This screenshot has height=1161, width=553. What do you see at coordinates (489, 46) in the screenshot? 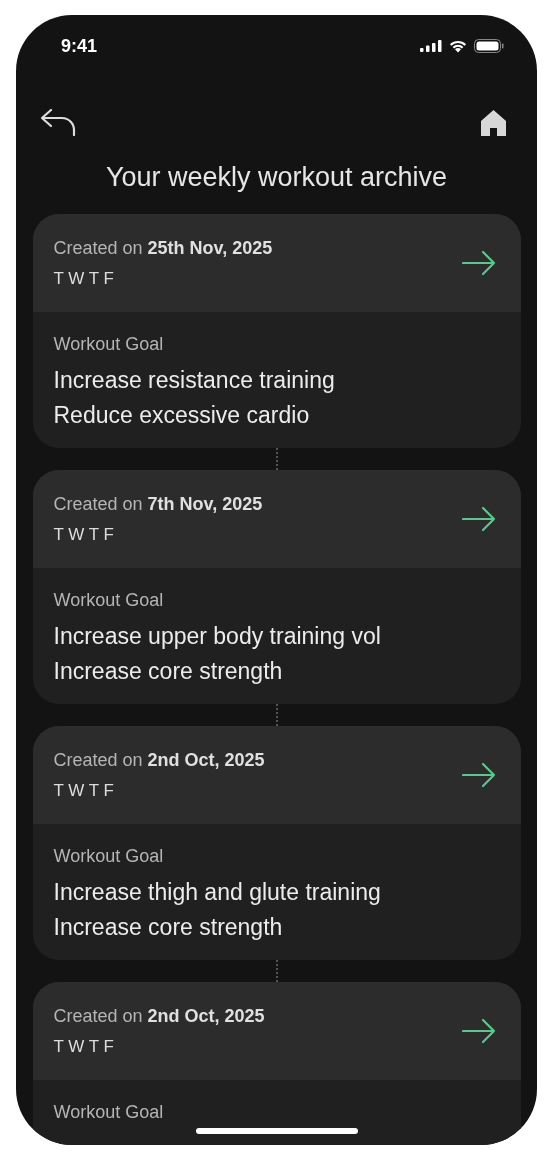
I see `battery-icon` at bounding box center [489, 46].